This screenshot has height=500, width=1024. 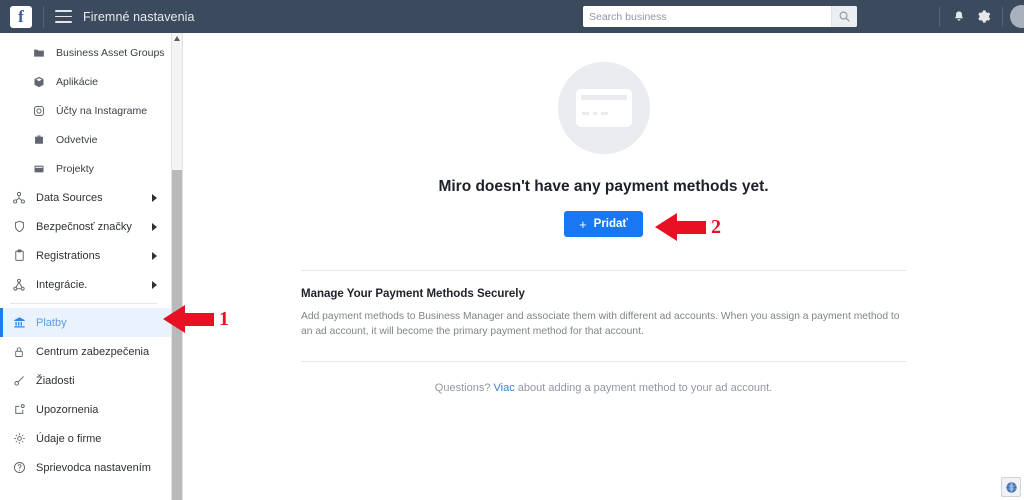 What do you see at coordinates (716, 226) in the screenshot?
I see `annotation-number: 2` at bounding box center [716, 226].